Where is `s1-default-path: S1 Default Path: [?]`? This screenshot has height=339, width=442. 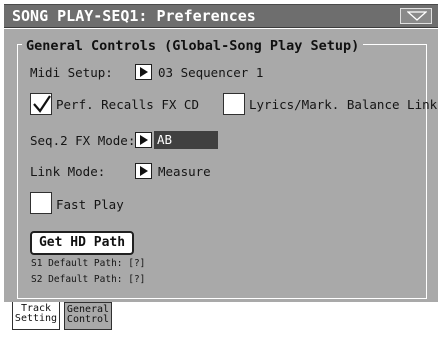
s1-default-path: S1 Default Path: [?] is located at coordinates (88, 263).